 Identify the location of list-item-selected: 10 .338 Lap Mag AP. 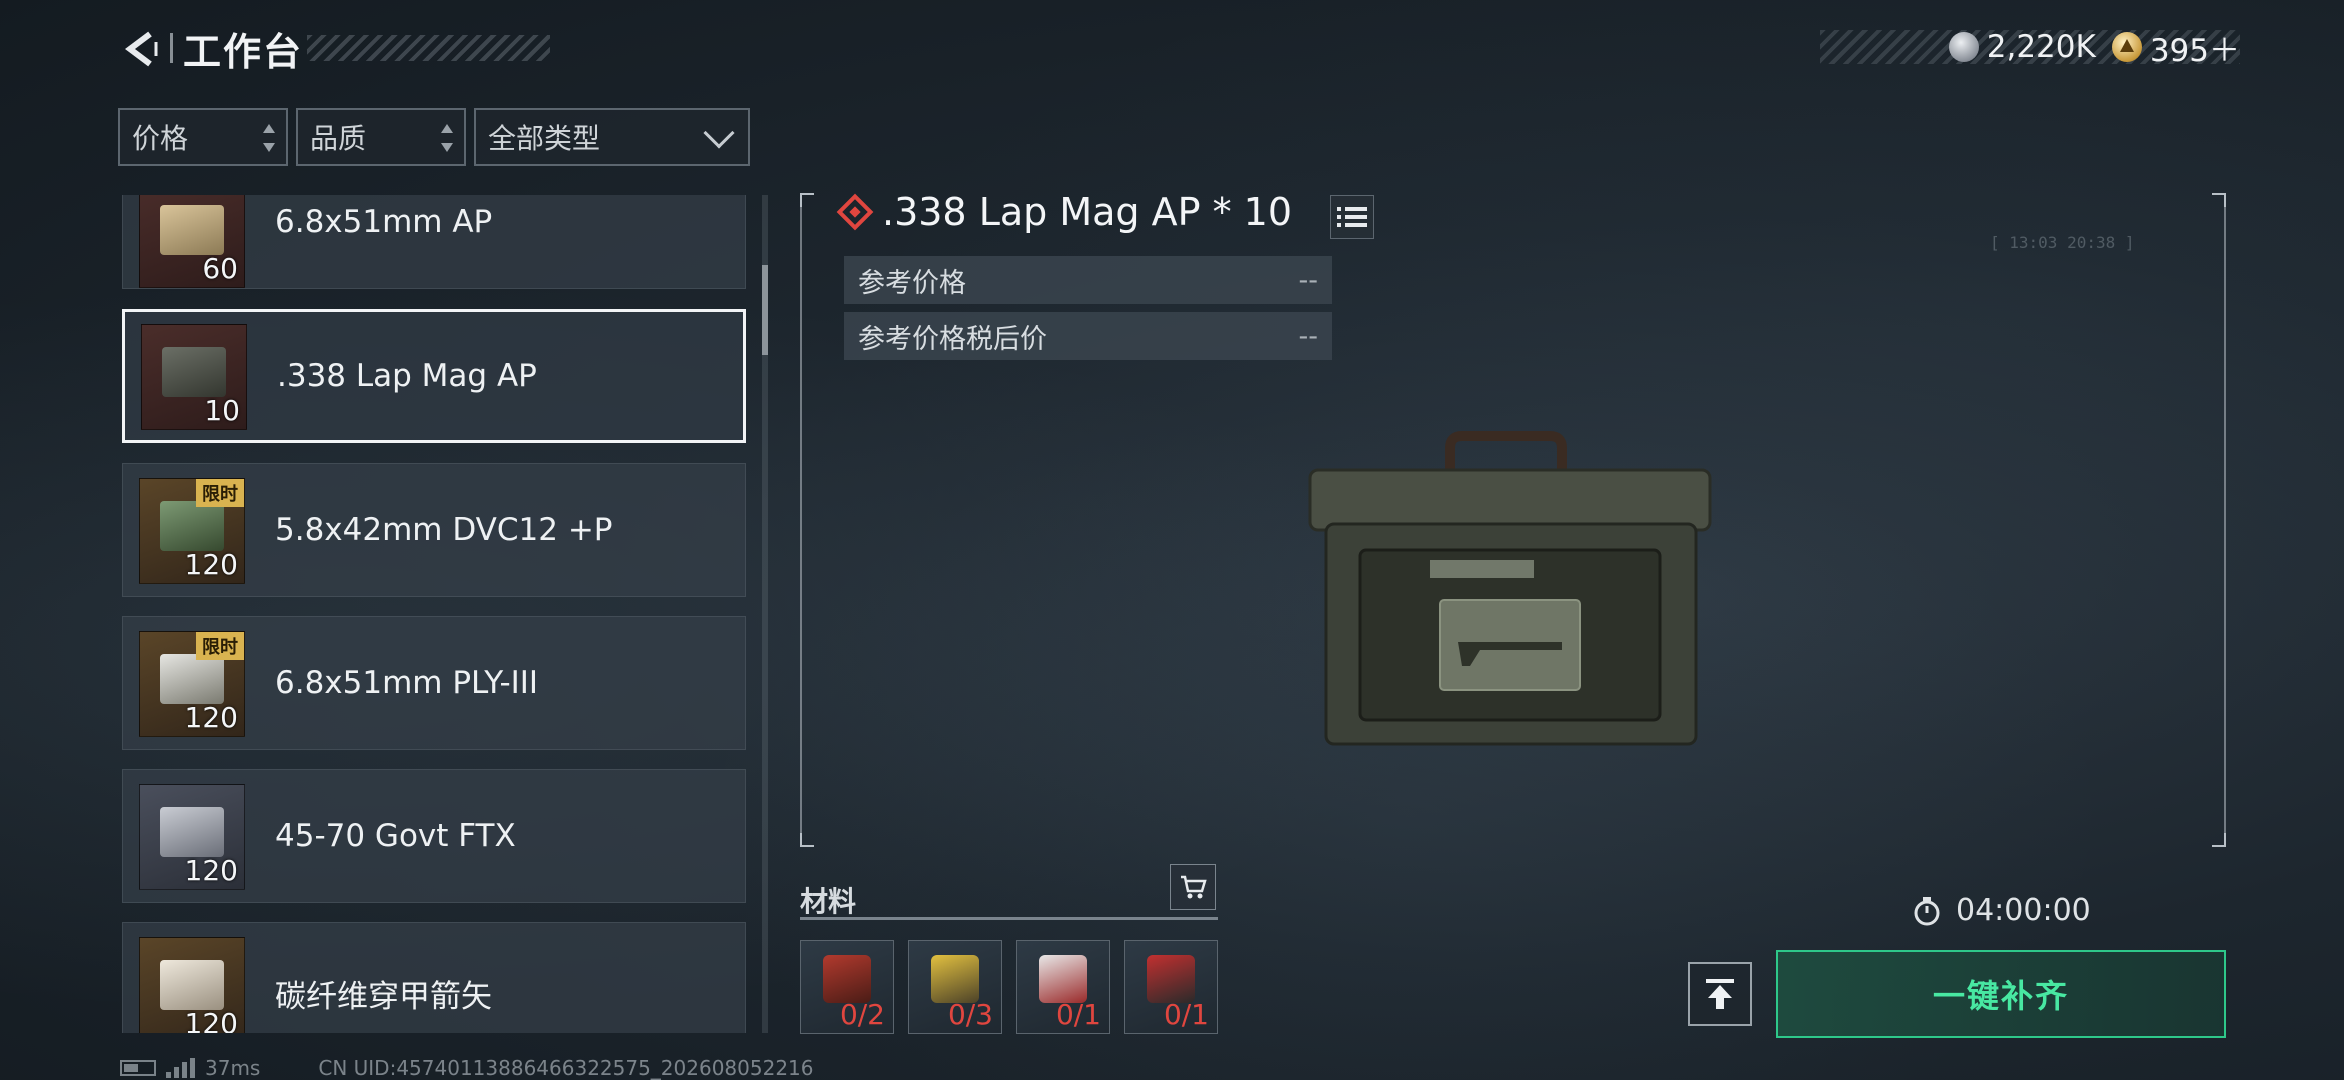
(434, 376).